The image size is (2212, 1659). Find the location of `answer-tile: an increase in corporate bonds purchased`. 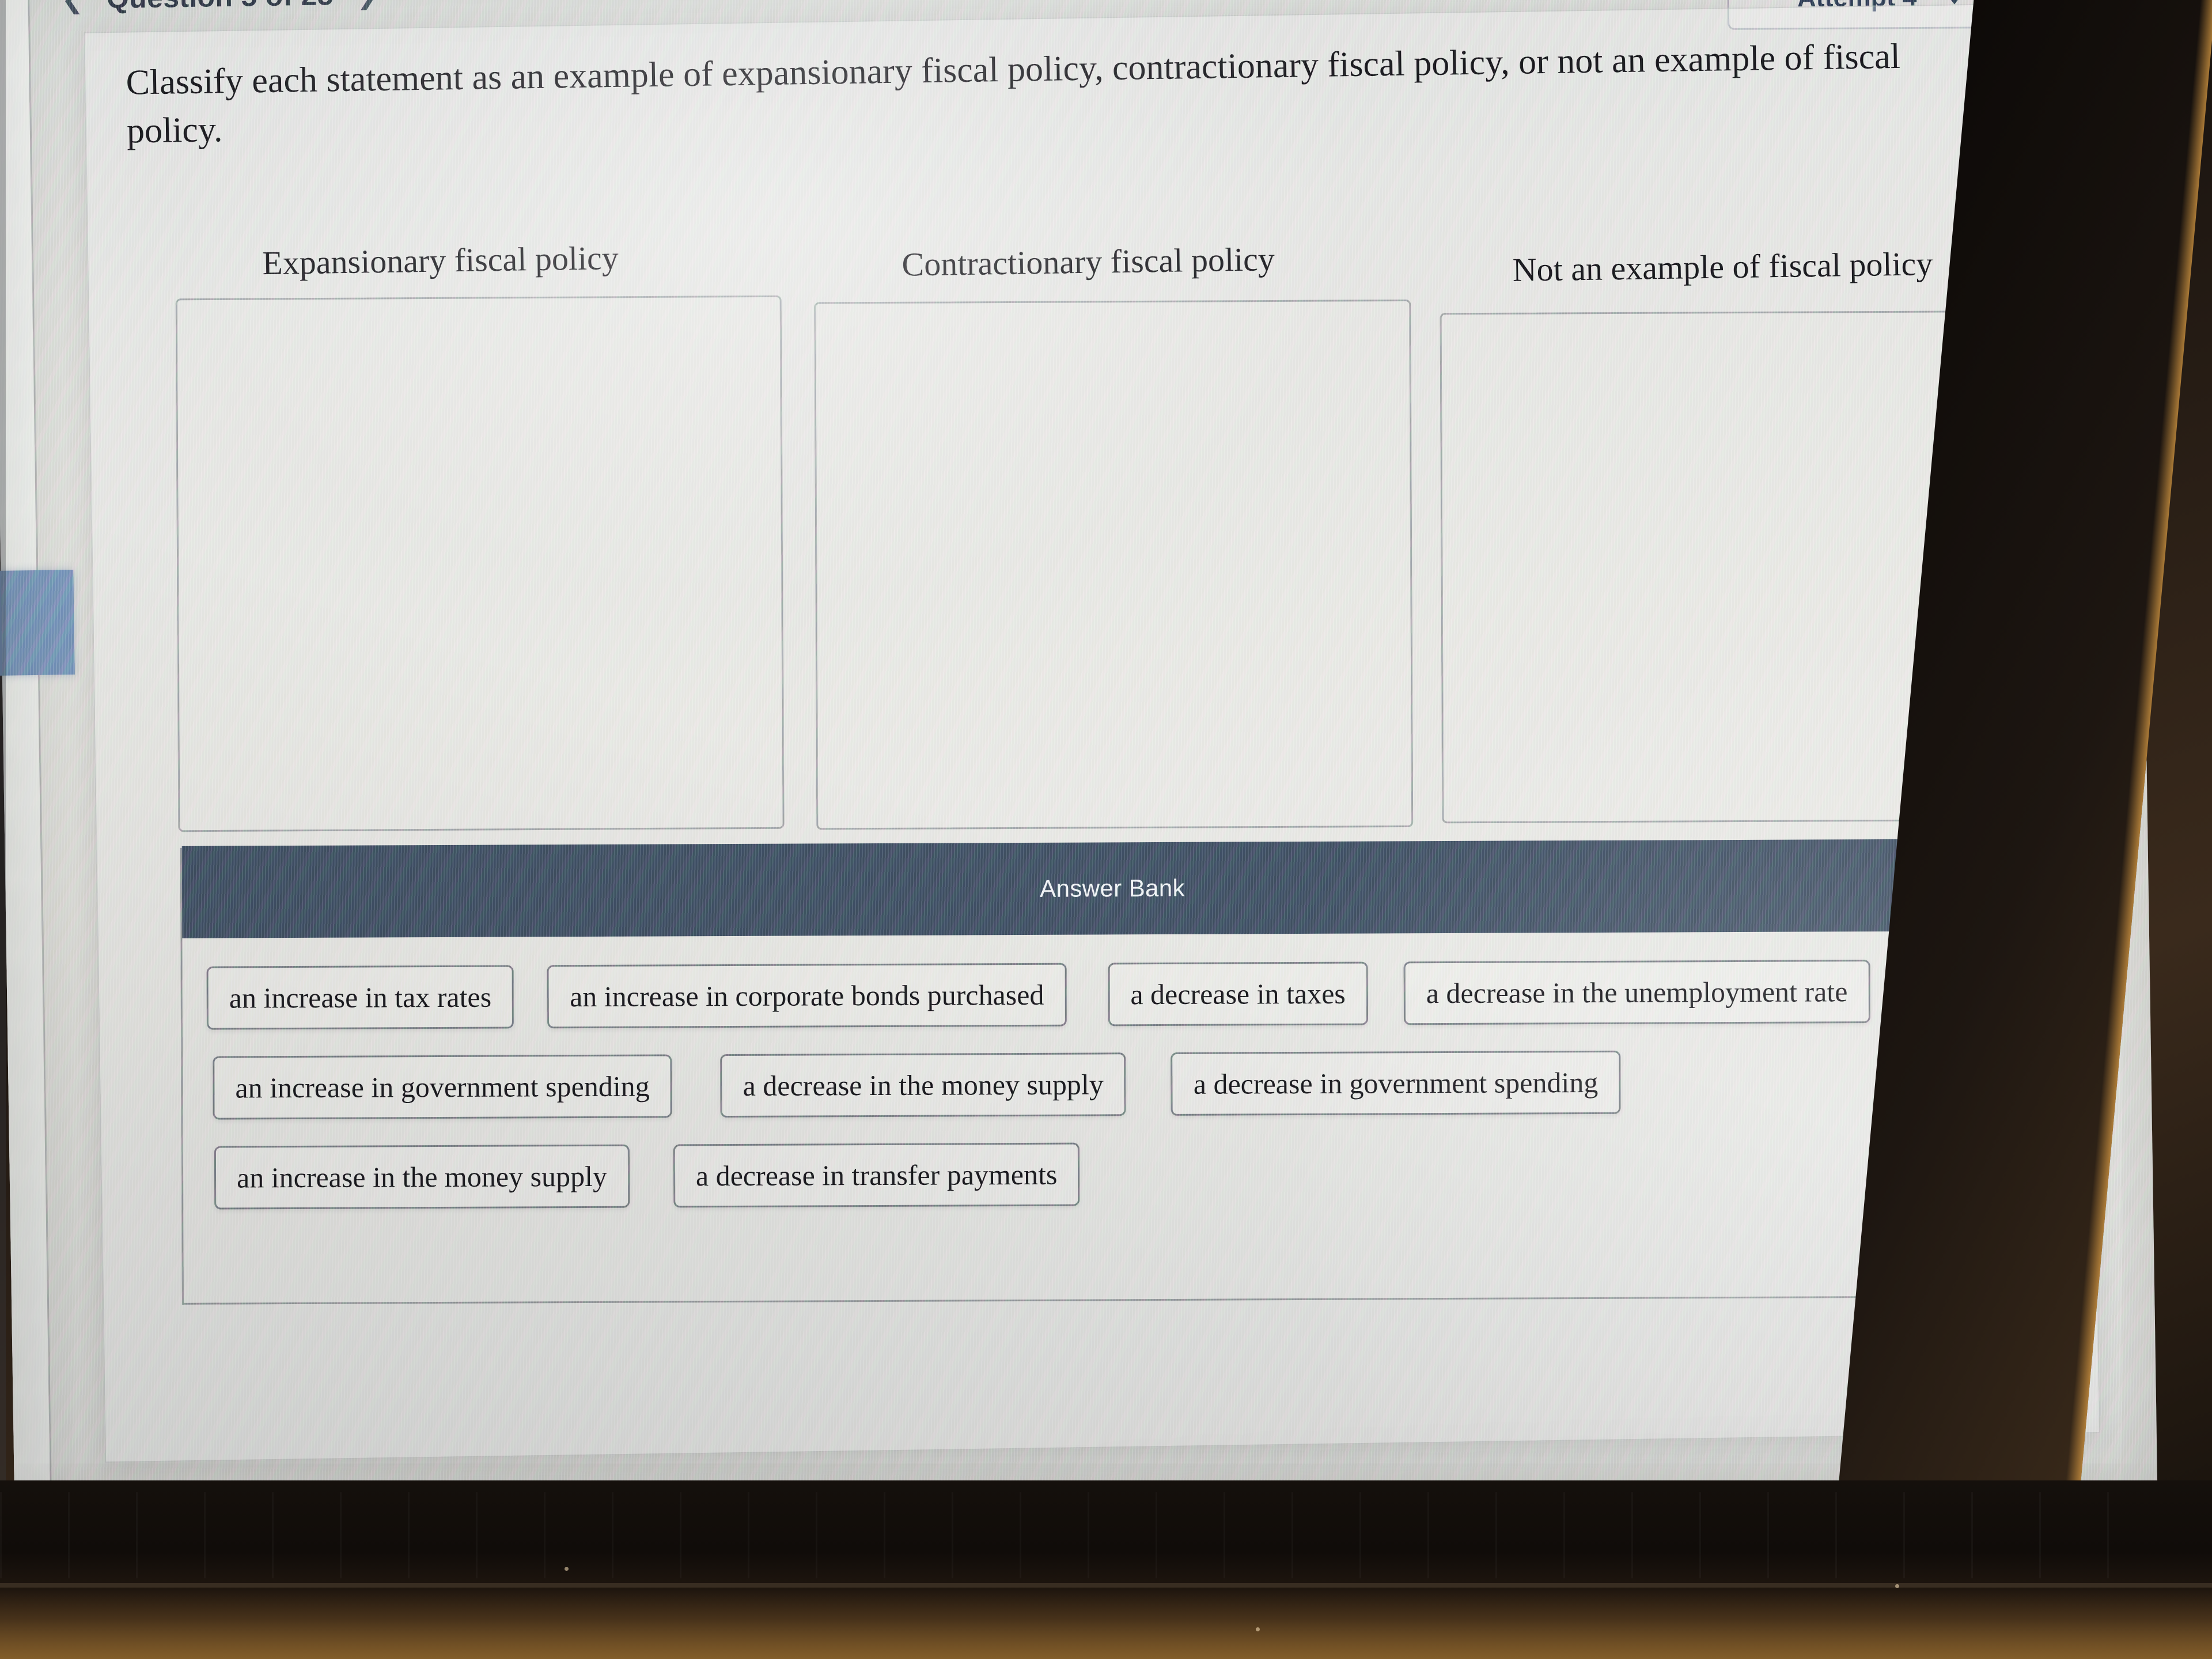

answer-tile: an increase in corporate bonds purchased is located at coordinates (807, 996).